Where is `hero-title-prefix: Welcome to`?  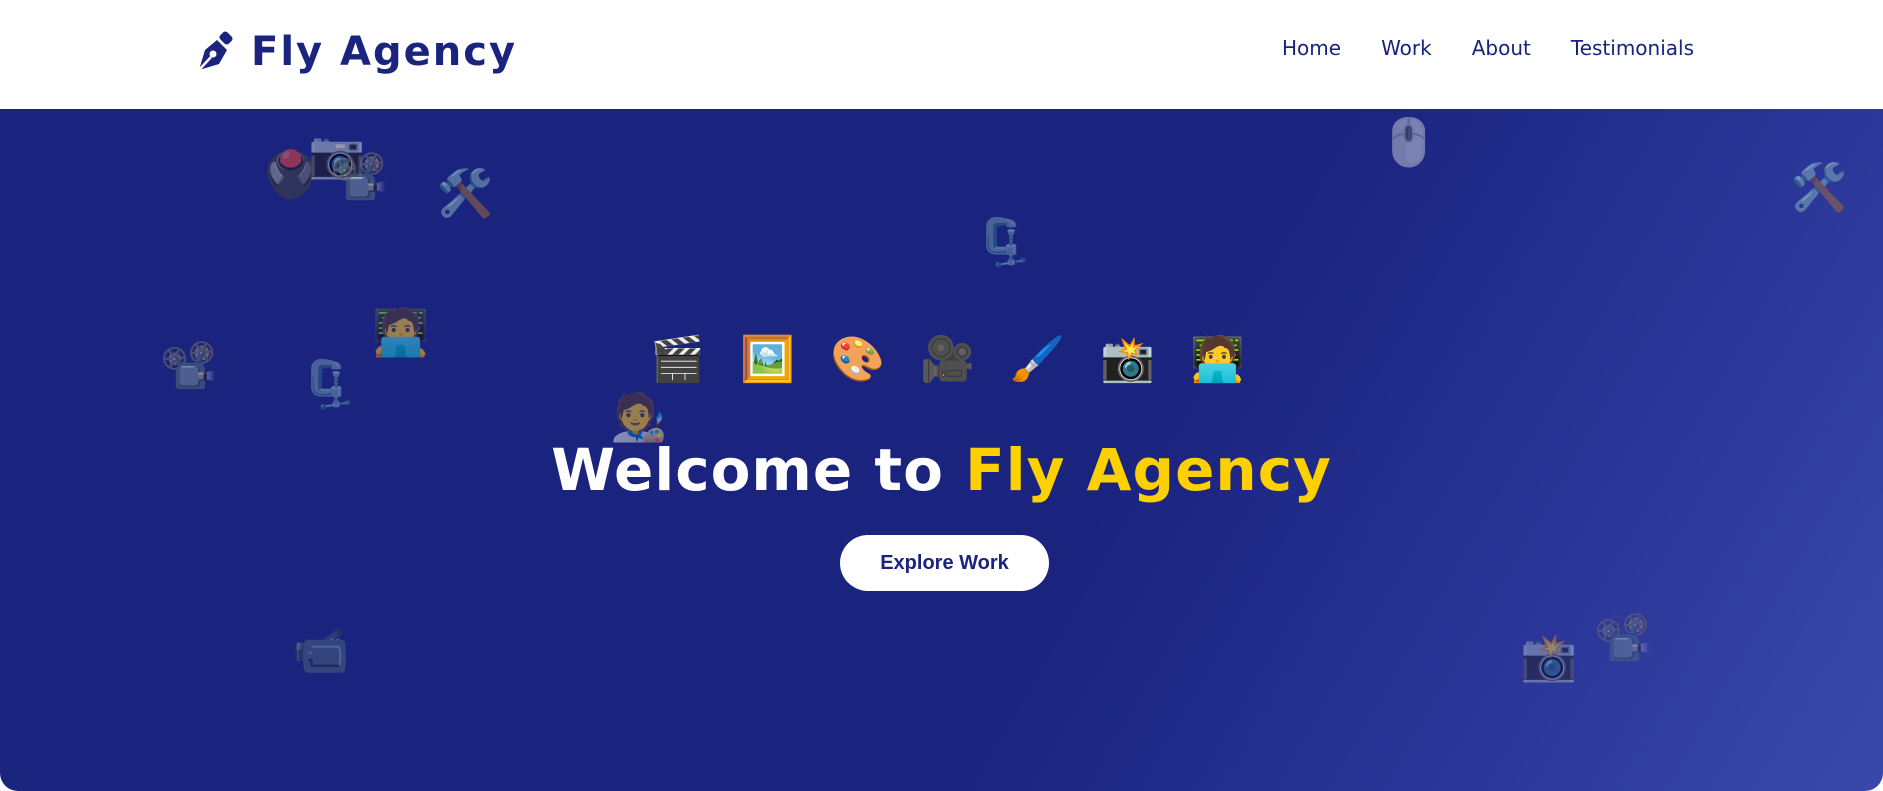 hero-title-prefix: Welcome to is located at coordinates (758, 470).